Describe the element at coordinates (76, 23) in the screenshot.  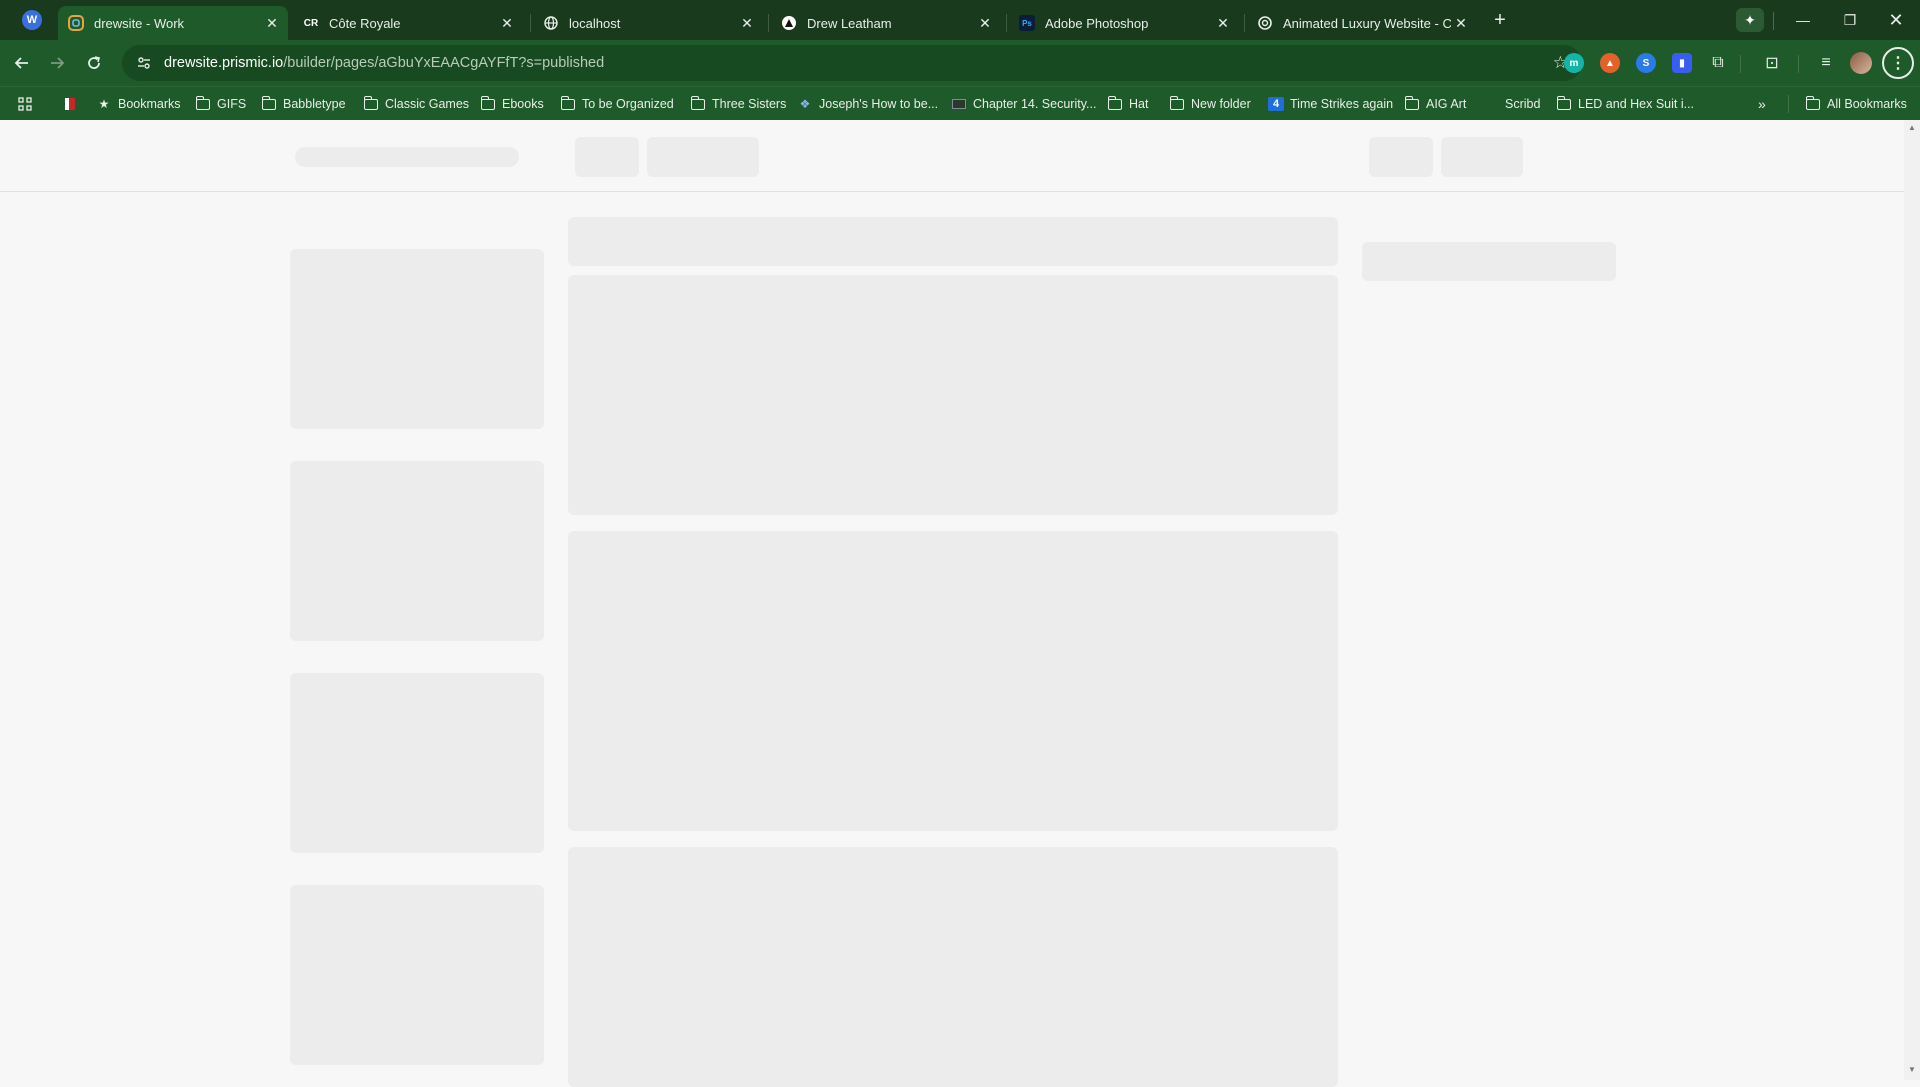
I see `prismic-icon` at that location.